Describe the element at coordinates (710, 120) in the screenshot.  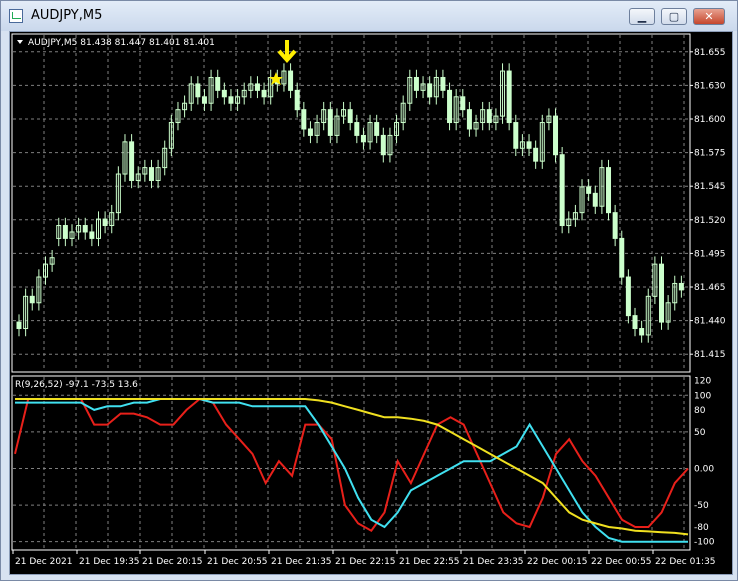
I see `price-tick-label: 81.600` at that location.